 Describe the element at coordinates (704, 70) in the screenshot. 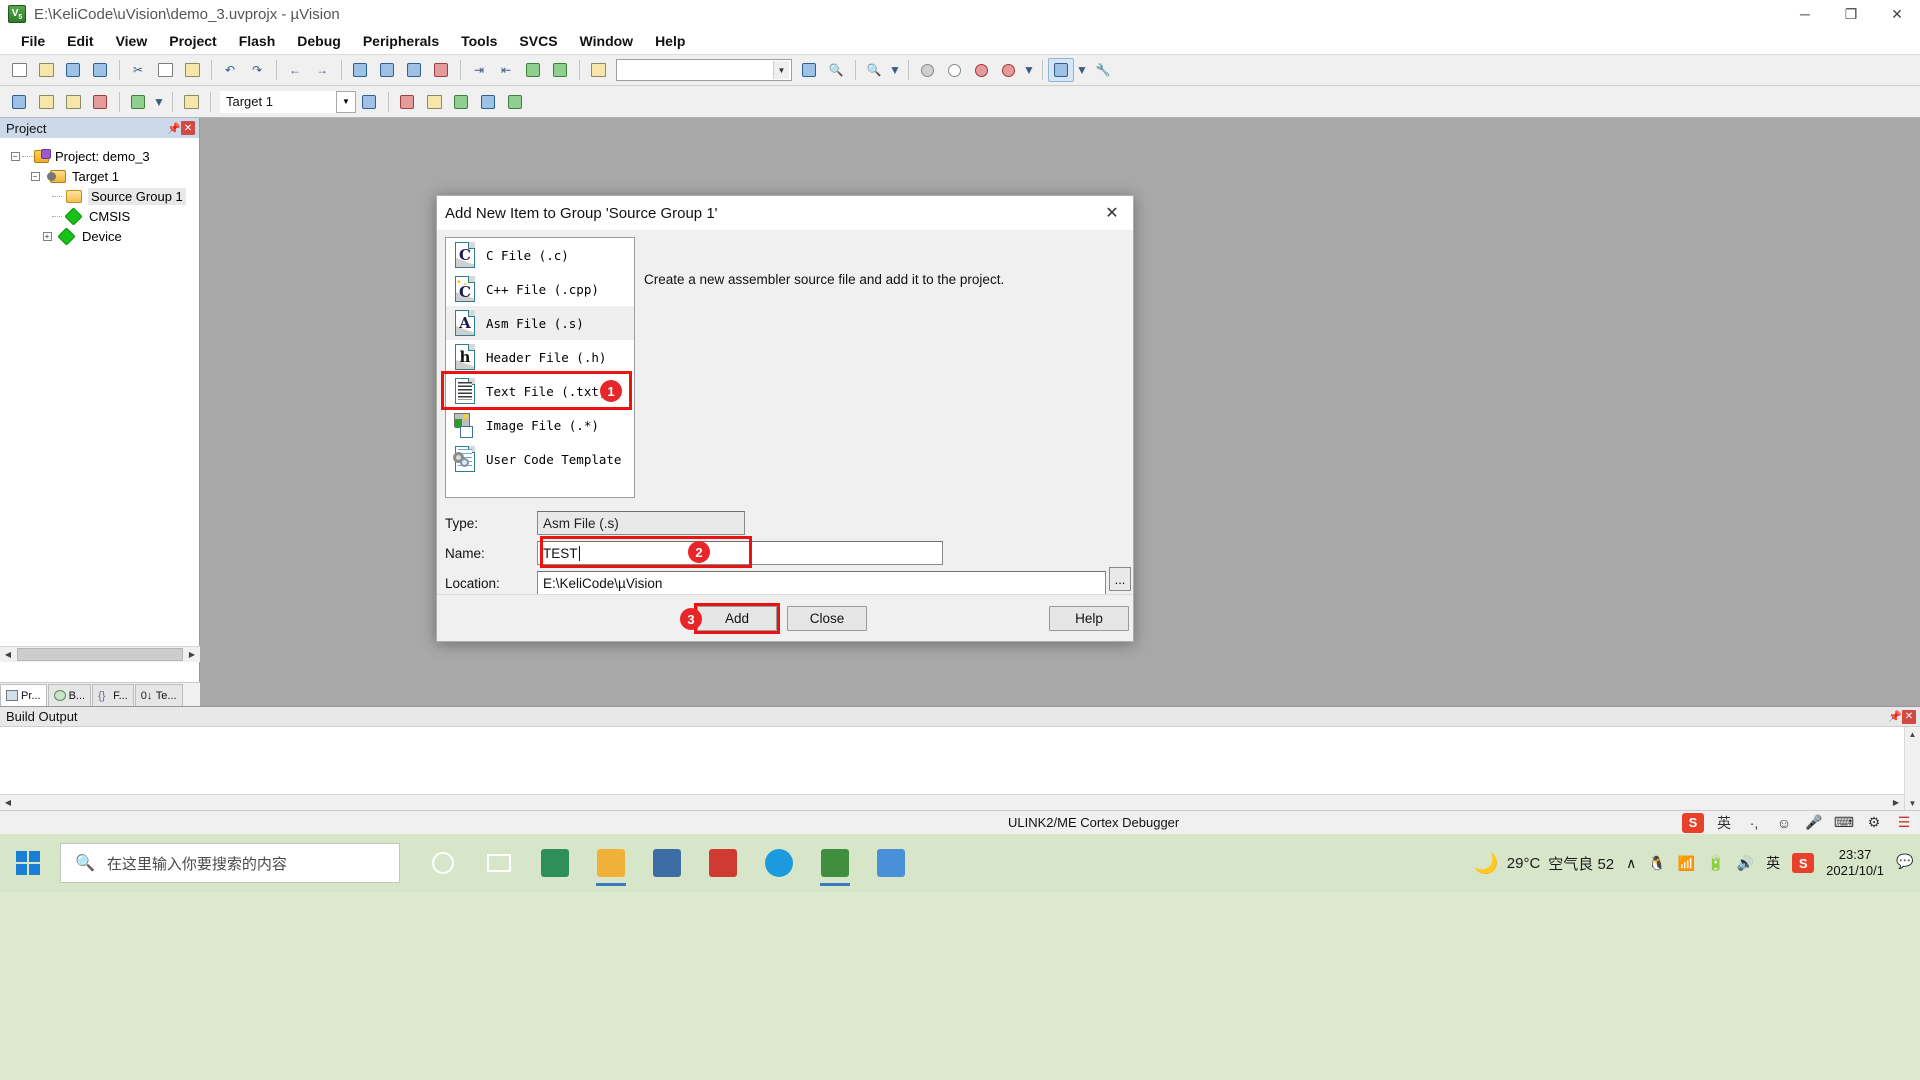

I see `find-combo: ▼` at that location.